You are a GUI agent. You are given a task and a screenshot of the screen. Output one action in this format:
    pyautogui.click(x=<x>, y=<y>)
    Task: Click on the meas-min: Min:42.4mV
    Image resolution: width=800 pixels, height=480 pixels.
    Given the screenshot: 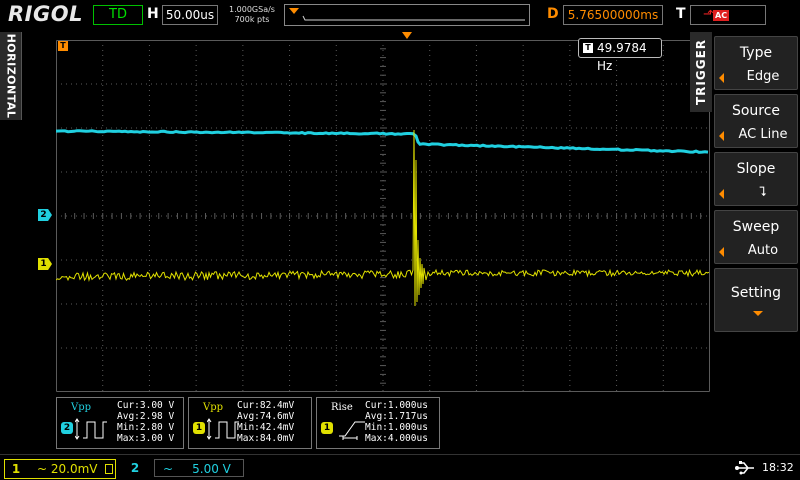 What is the action you would take?
    pyautogui.click(x=265, y=427)
    